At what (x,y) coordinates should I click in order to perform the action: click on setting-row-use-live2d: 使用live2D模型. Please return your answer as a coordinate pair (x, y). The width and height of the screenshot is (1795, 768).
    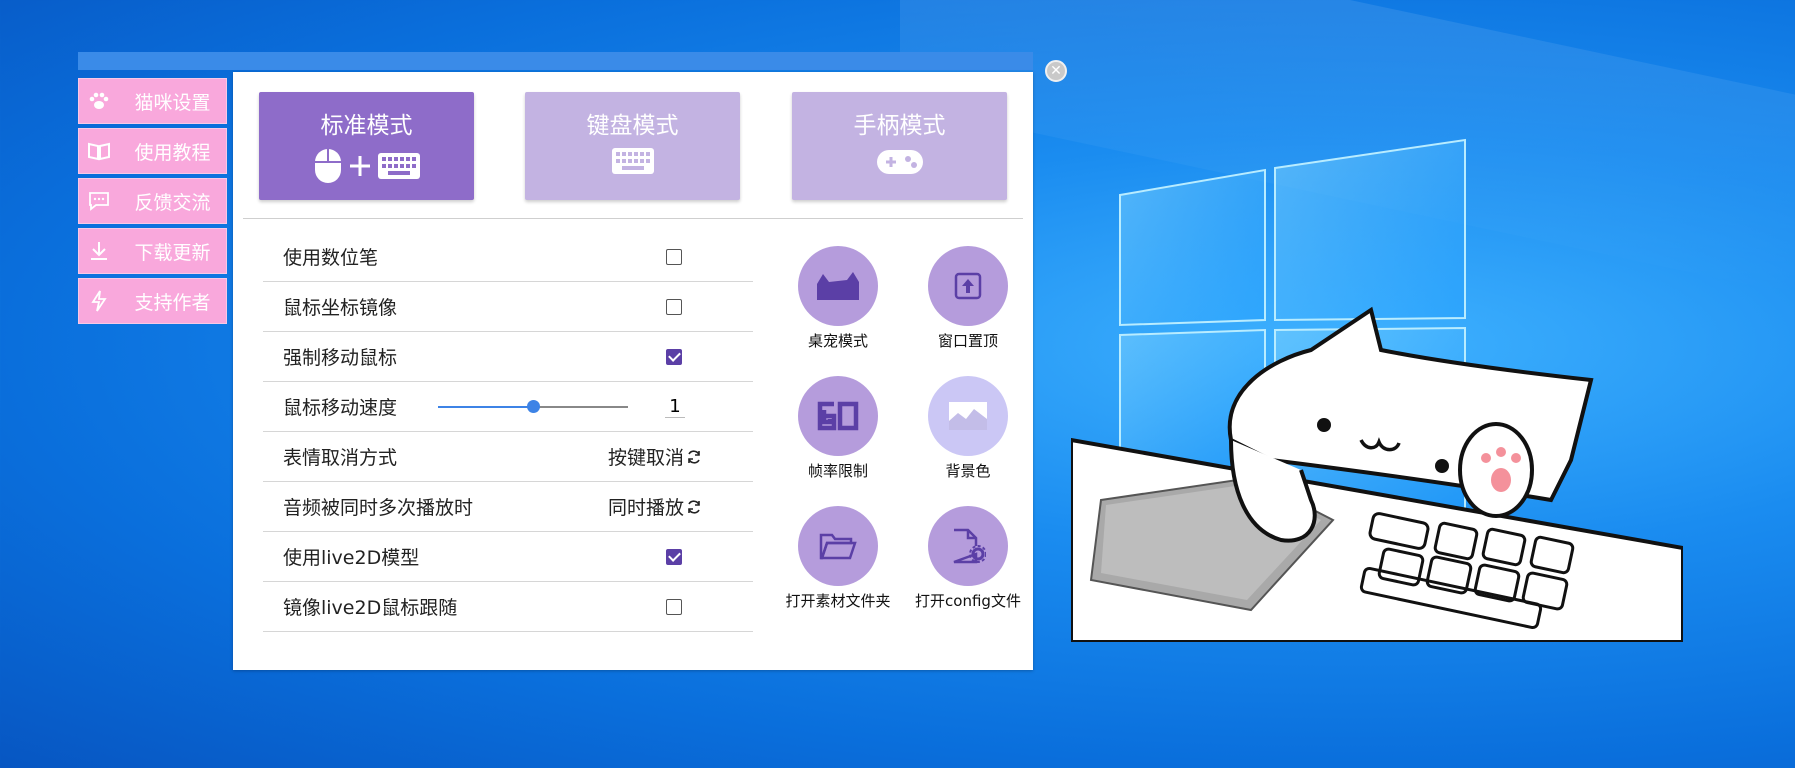
    Looking at the image, I should click on (508, 557).